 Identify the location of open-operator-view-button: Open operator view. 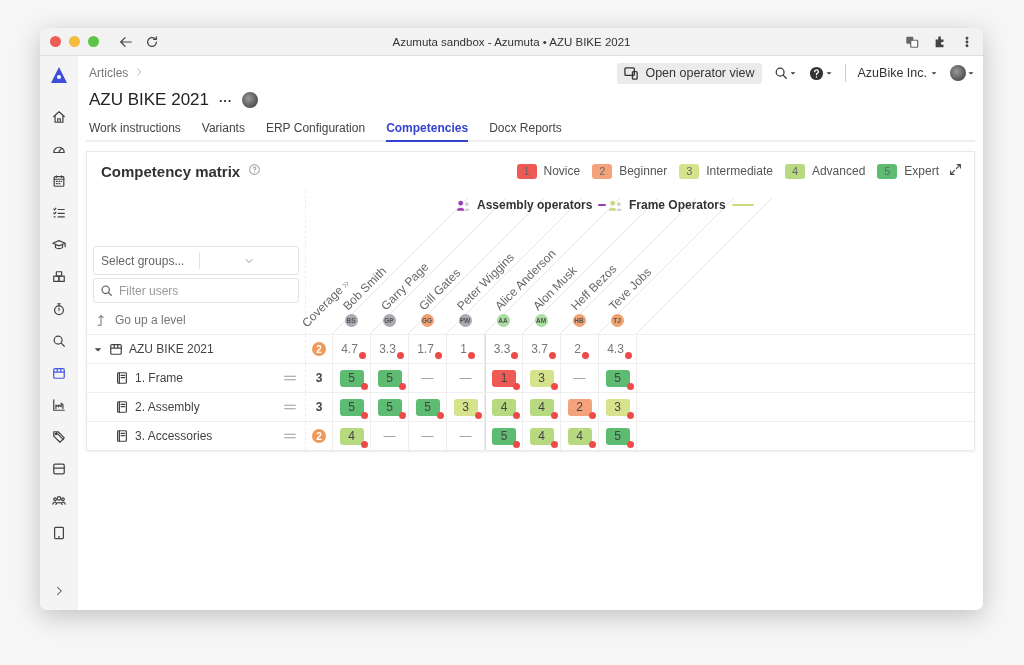
(689, 73).